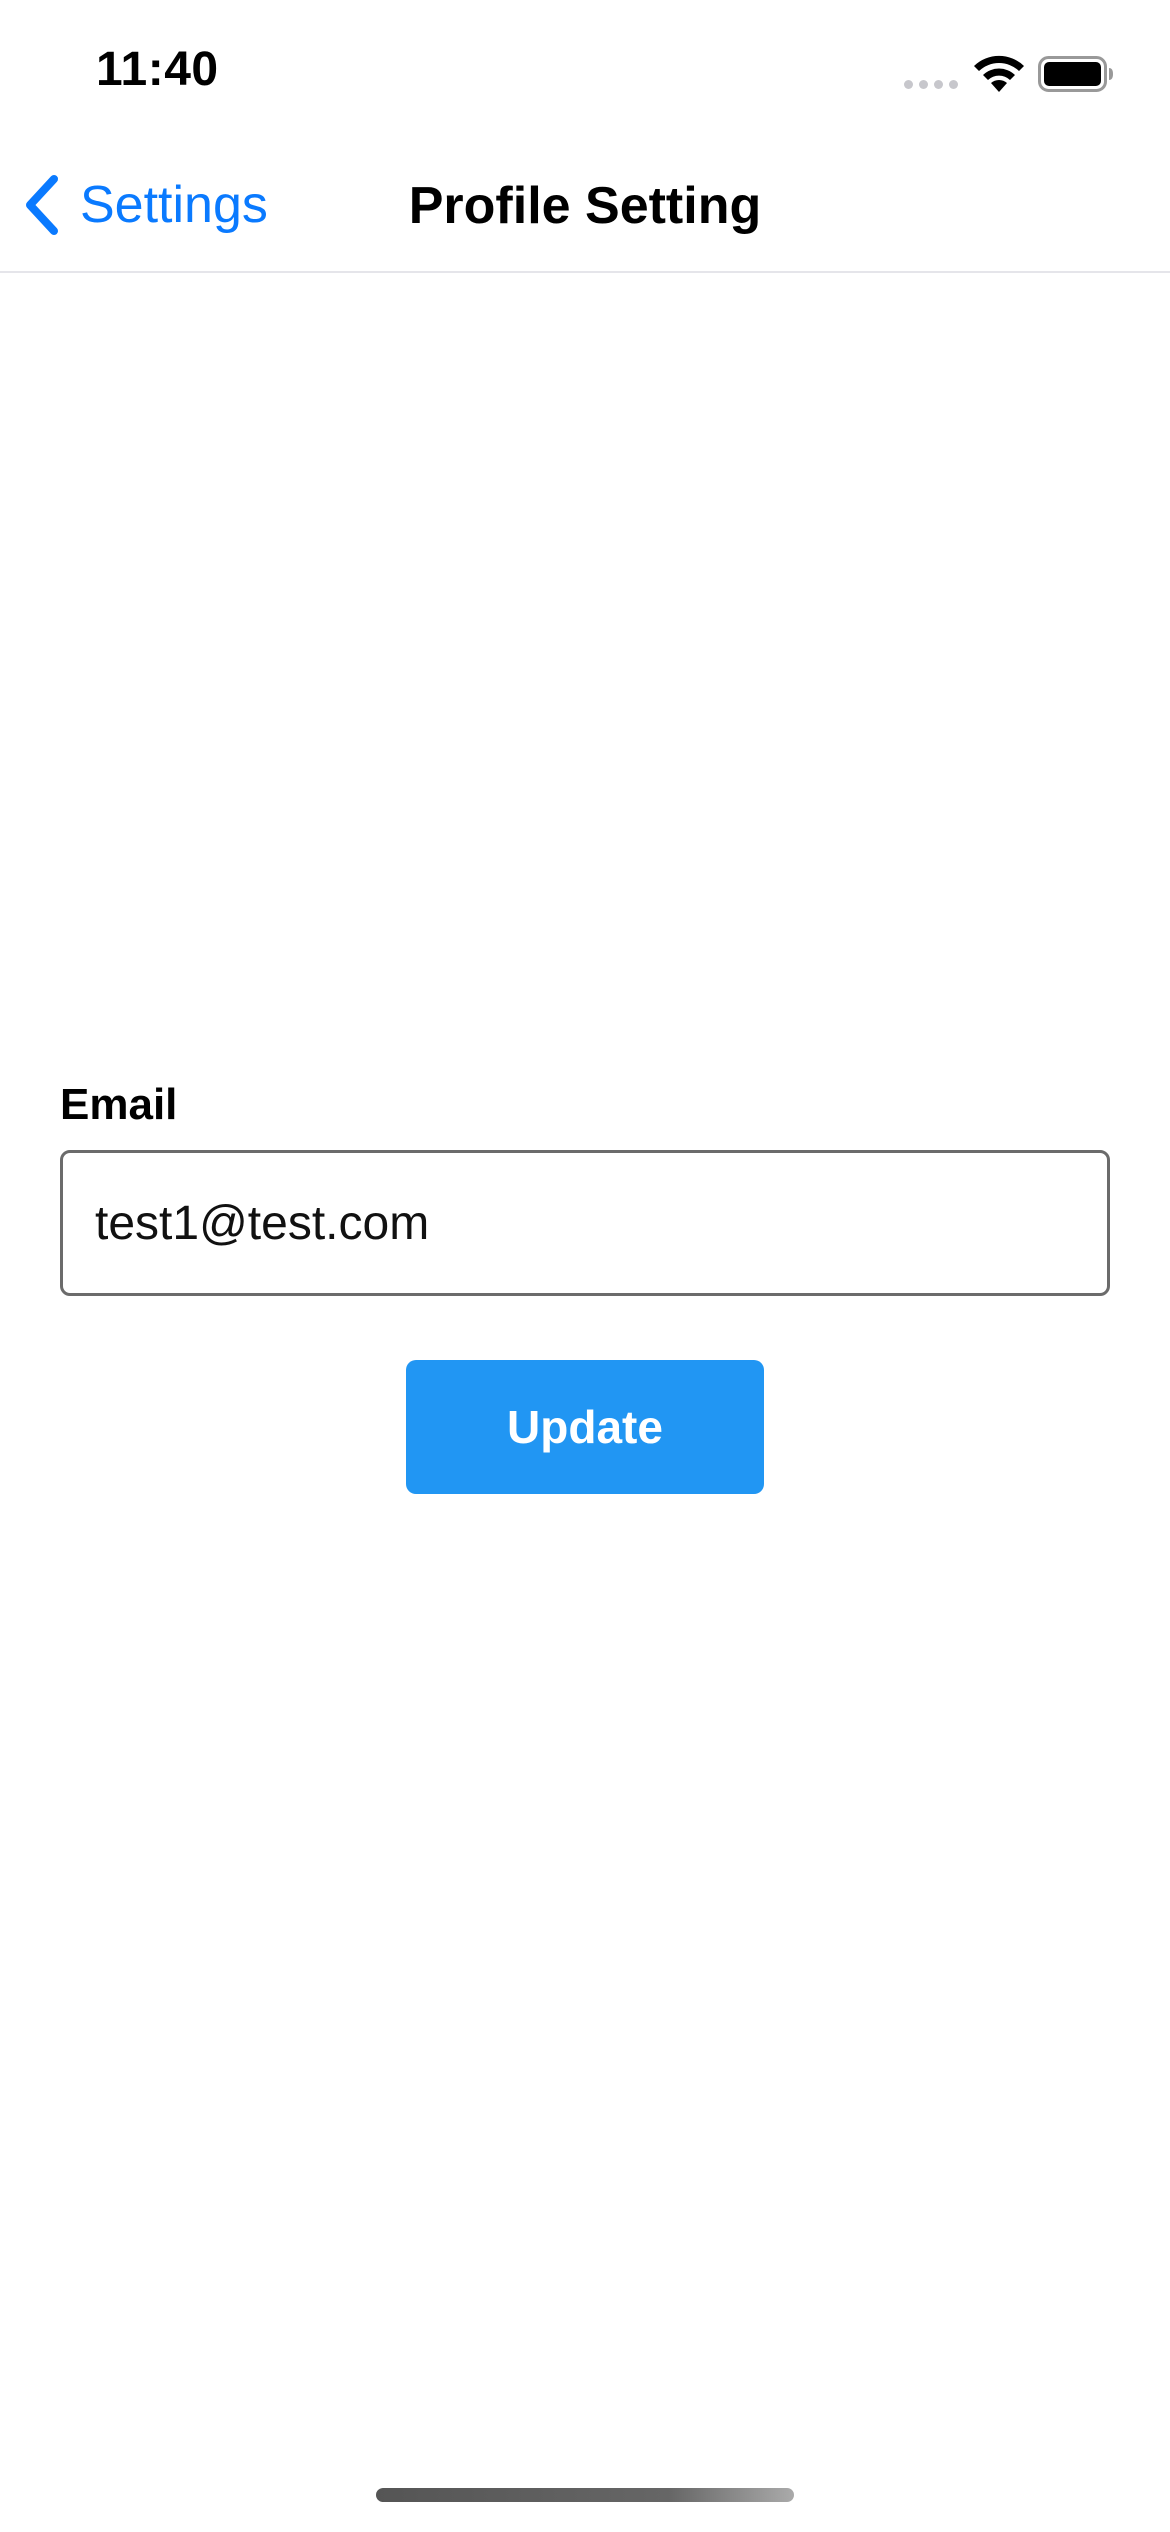 The width and height of the screenshot is (1170, 2532). What do you see at coordinates (999, 73) in the screenshot?
I see `wifi-icon` at bounding box center [999, 73].